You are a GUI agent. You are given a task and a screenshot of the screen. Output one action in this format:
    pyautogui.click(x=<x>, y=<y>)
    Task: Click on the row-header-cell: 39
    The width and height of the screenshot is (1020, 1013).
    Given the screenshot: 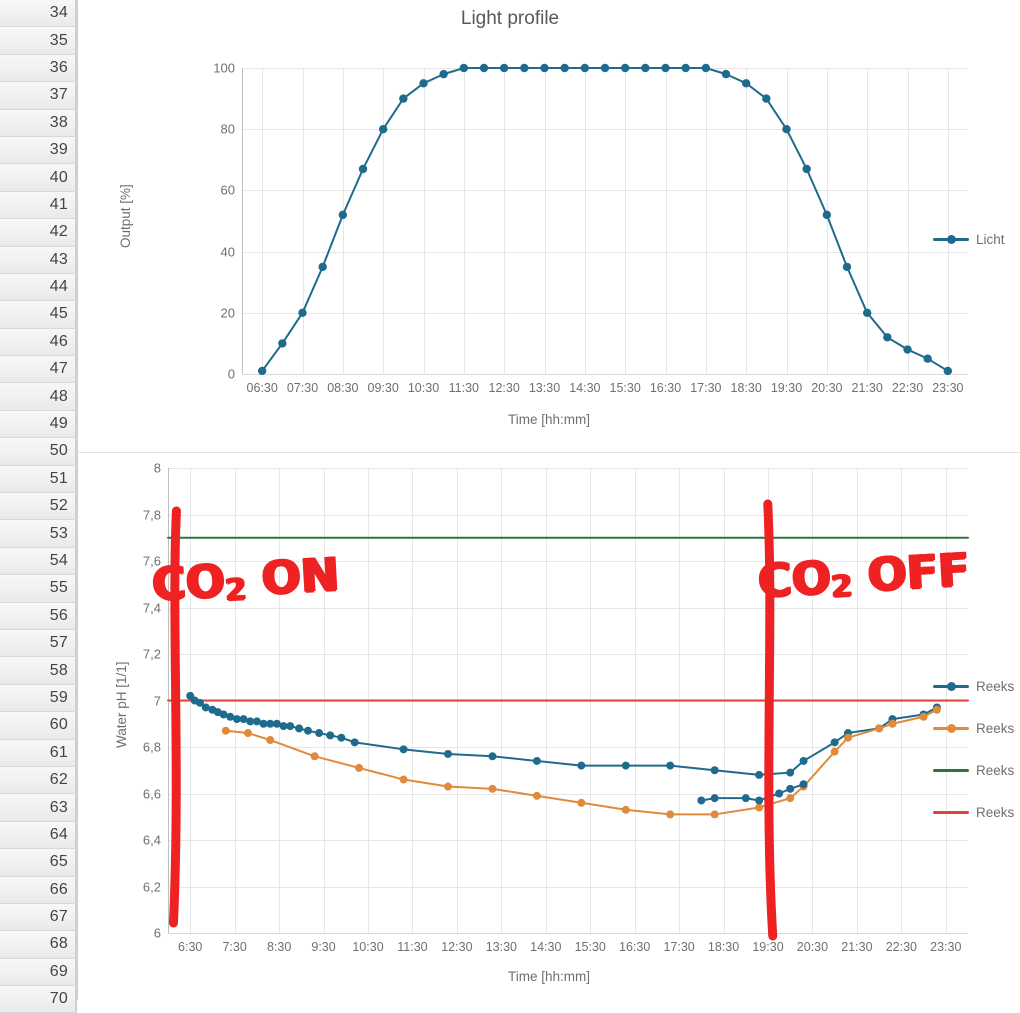 What is the action you would take?
    pyautogui.click(x=38, y=150)
    